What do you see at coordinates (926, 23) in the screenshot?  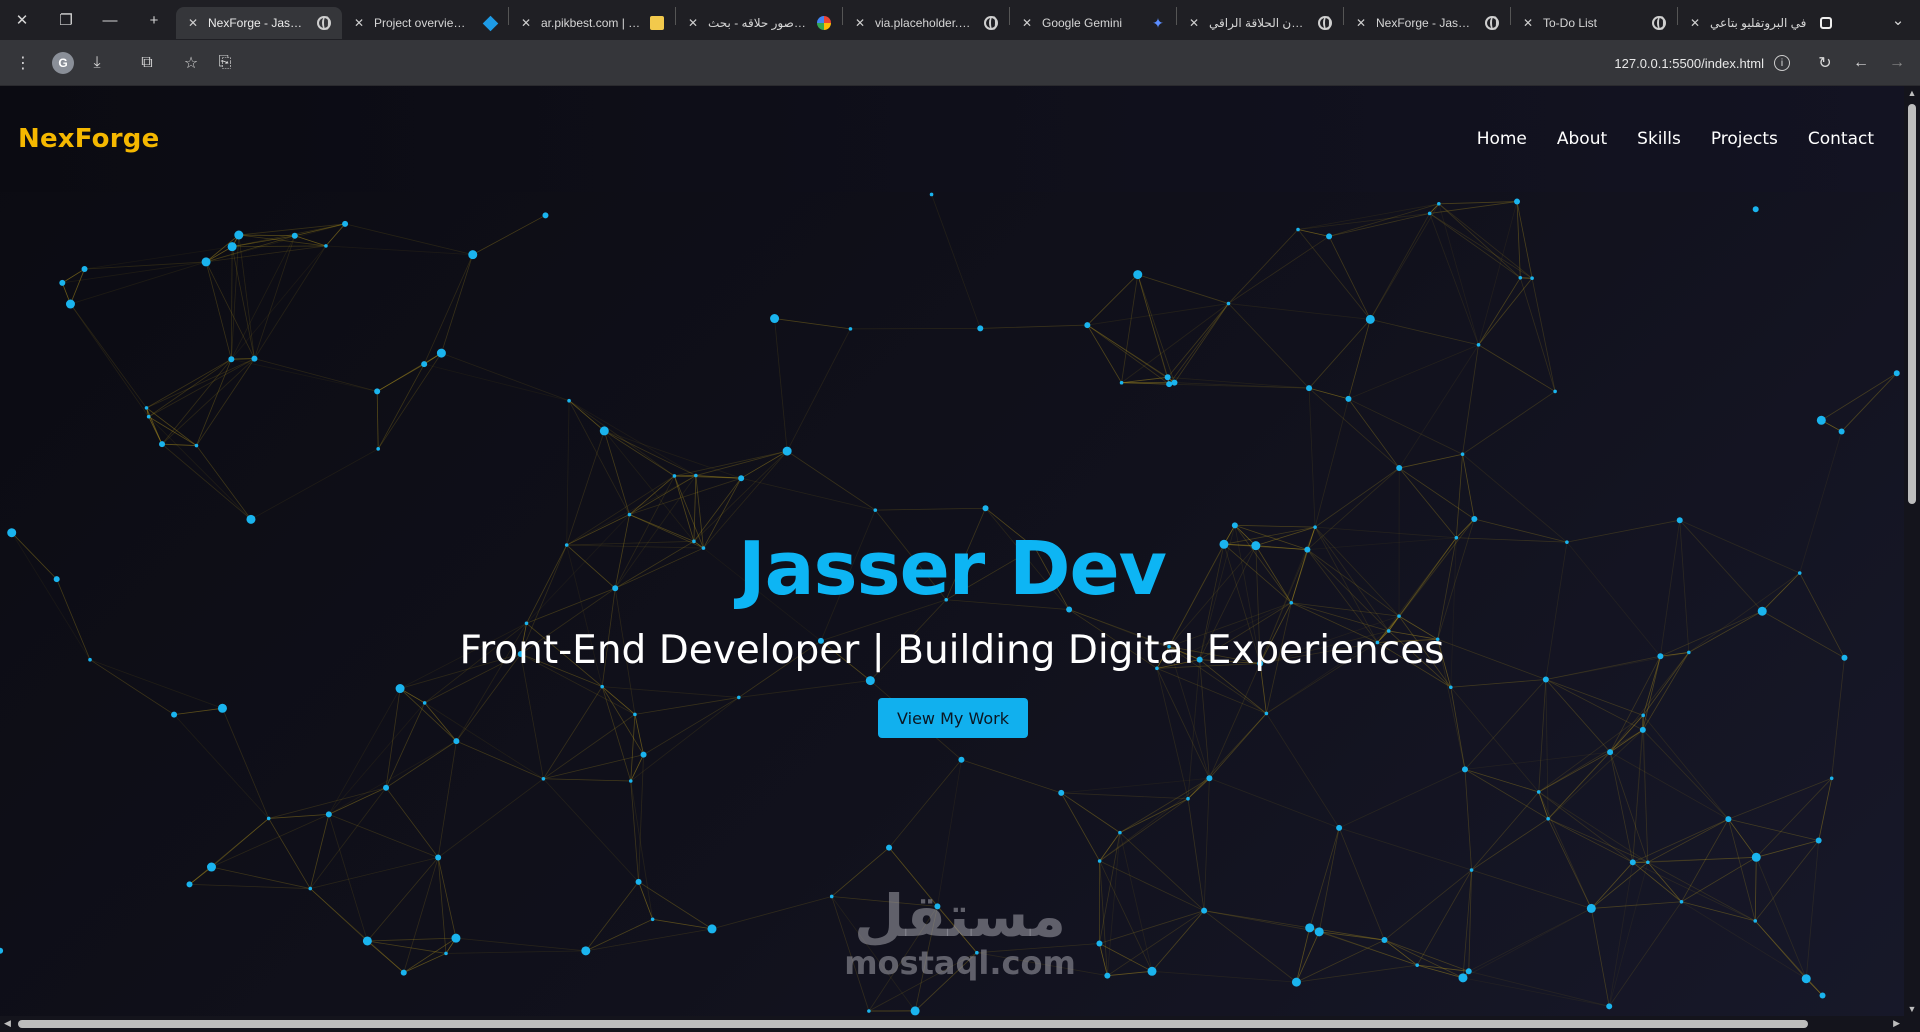 I see `browser-tab: ✕ via.placeholder.com` at bounding box center [926, 23].